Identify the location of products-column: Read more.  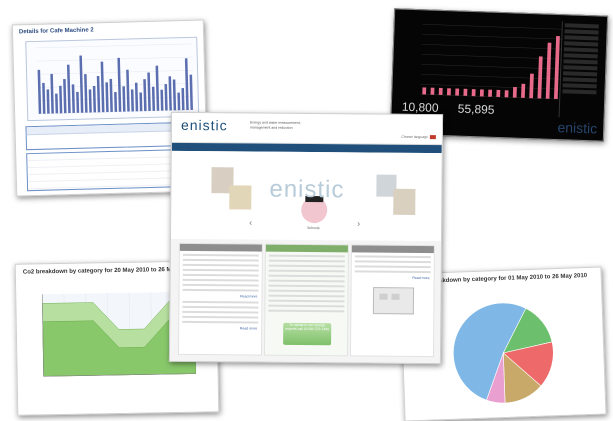
(392, 301).